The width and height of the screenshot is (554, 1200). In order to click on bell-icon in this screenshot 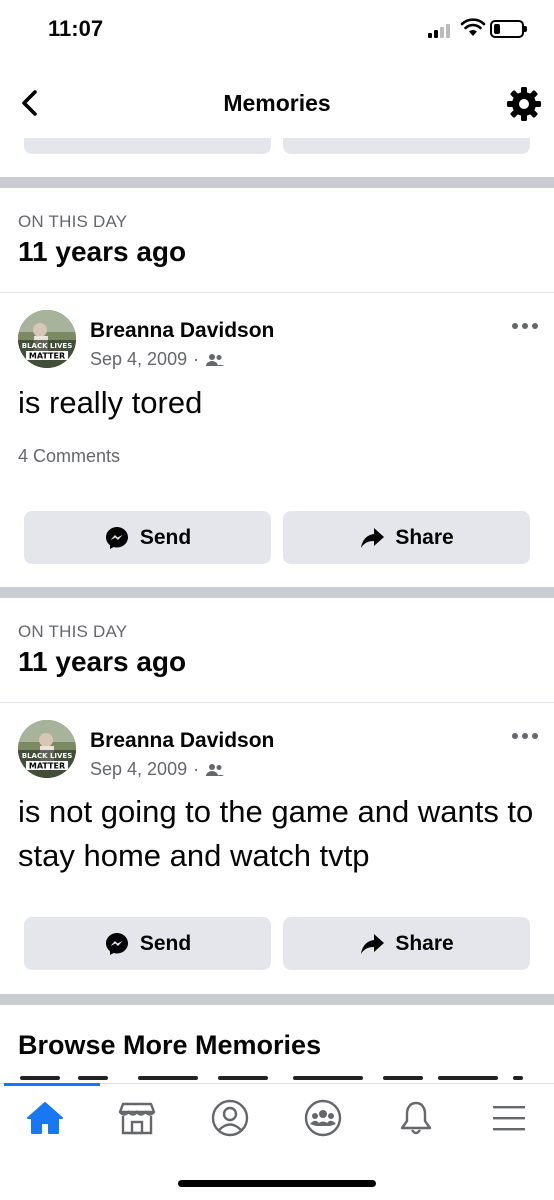, I will do `click(416, 1118)`.